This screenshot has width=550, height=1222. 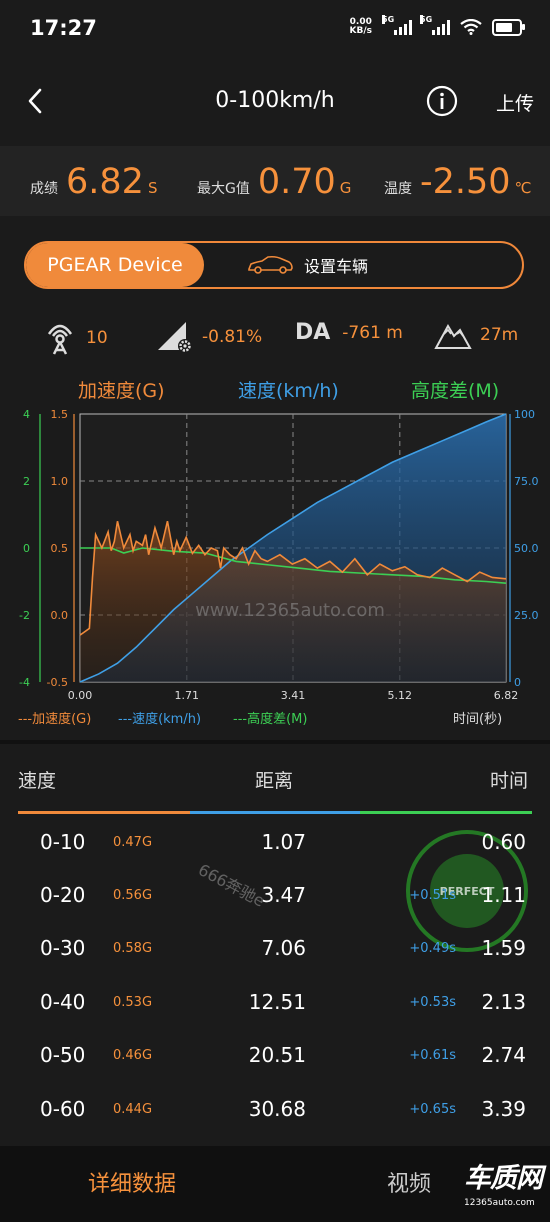 What do you see at coordinates (283, 1002) in the screenshot?
I see `table-row: 0-40 0.53G 12.51 +0.53s 2.13` at bounding box center [283, 1002].